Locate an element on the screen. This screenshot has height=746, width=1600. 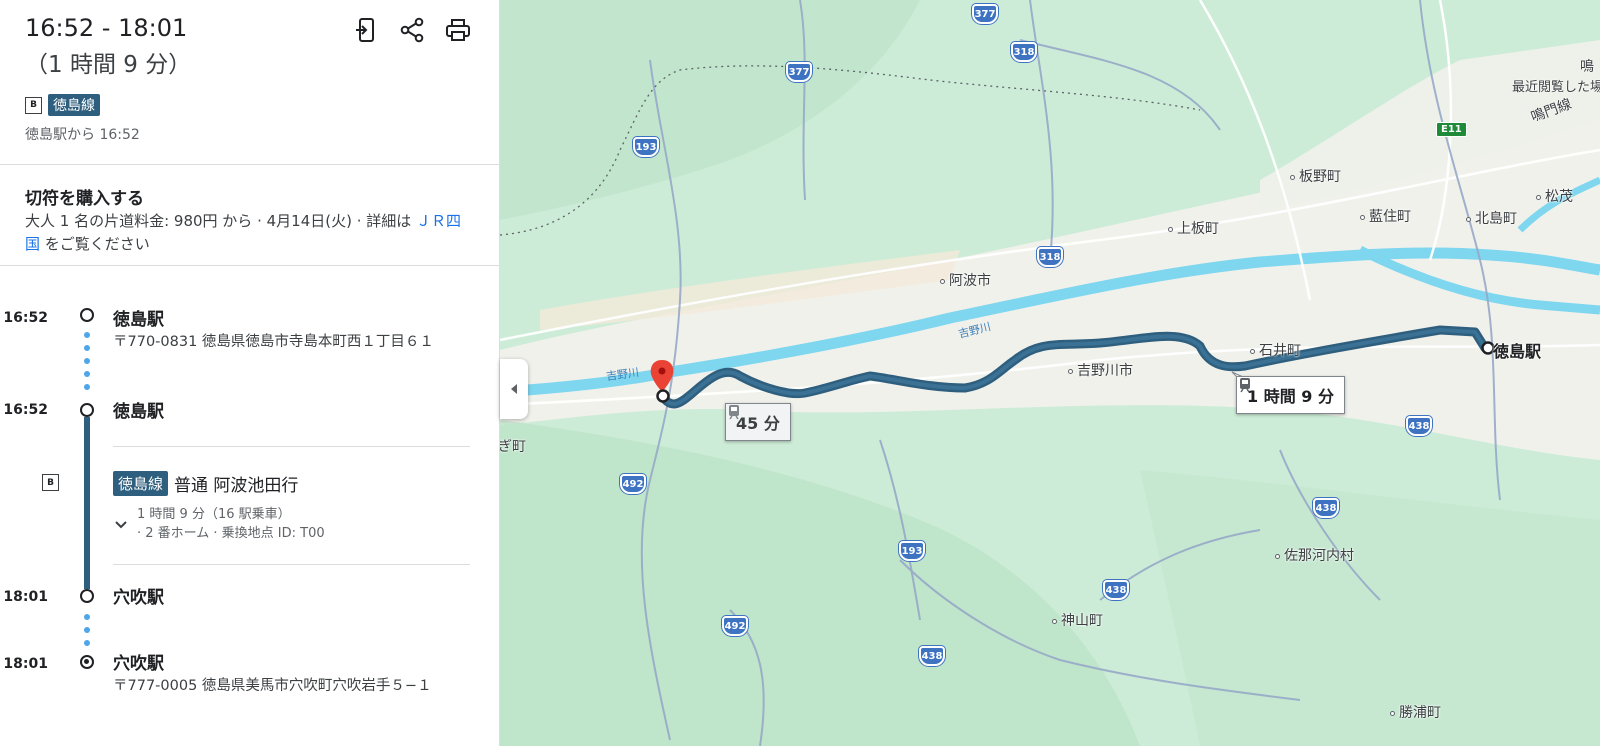
segment-badge: B is located at coordinates (50, 482).